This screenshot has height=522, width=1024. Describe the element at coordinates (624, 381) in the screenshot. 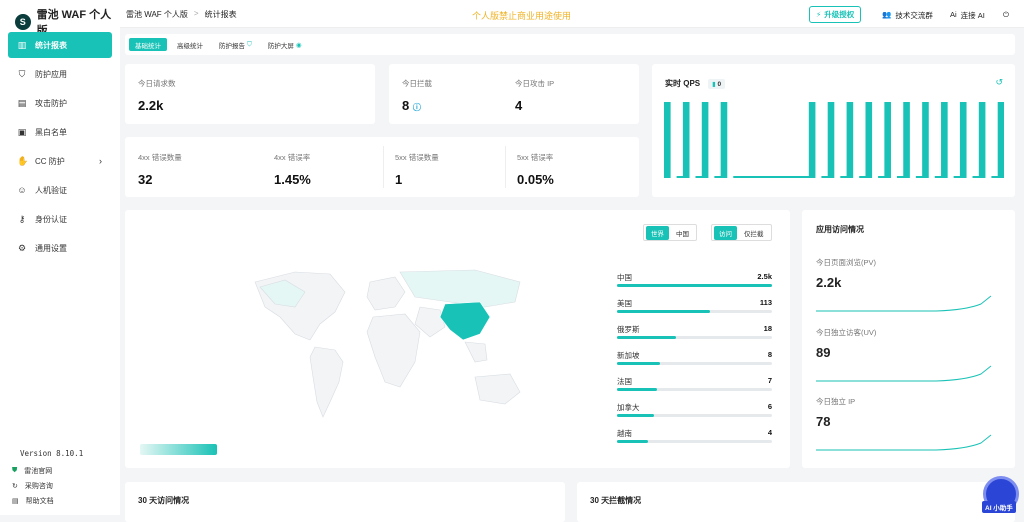

I see `country-name: 法国` at that location.